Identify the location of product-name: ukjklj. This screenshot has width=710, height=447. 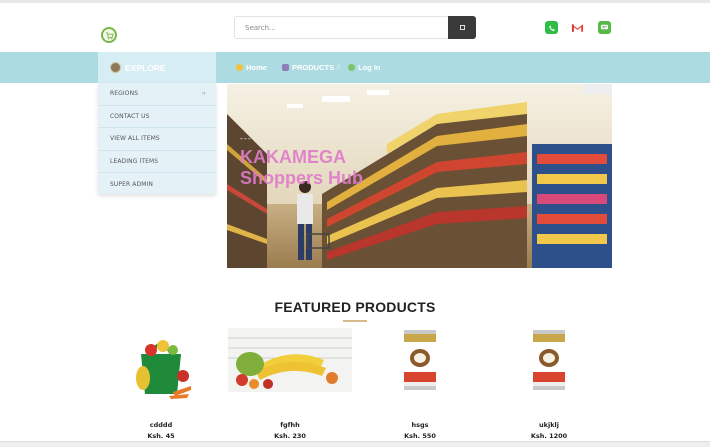
(549, 425).